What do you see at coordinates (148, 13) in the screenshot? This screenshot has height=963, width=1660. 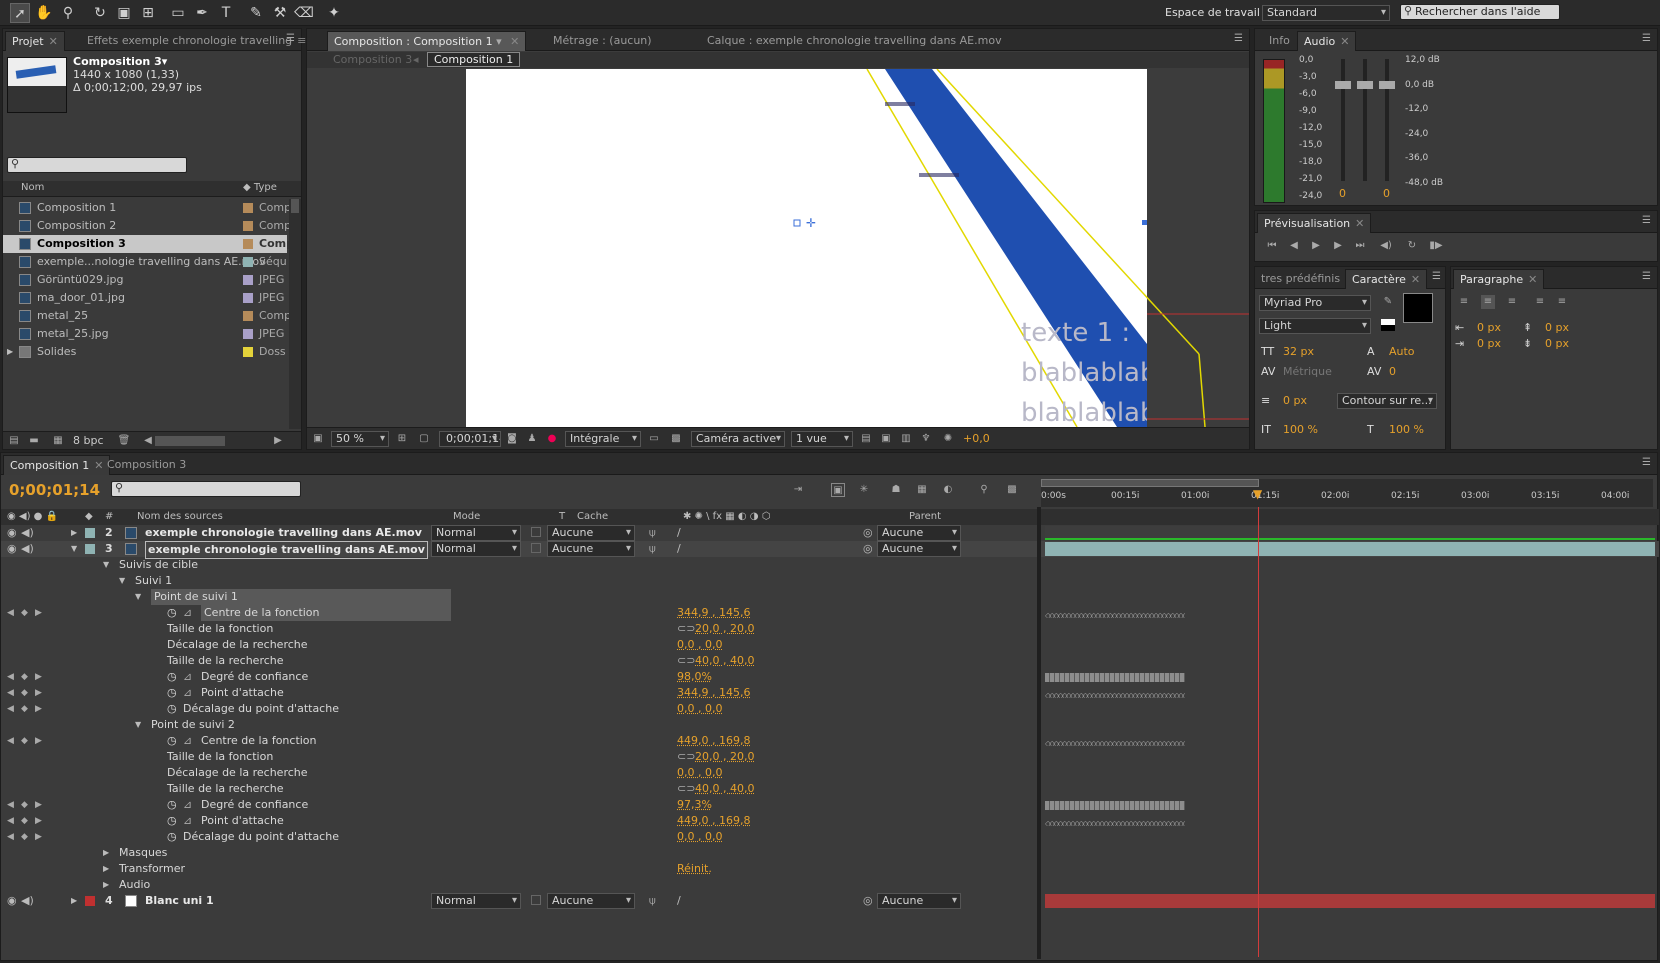 I see `pan-behind-tool-icon: ⊞` at bounding box center [148, 13].